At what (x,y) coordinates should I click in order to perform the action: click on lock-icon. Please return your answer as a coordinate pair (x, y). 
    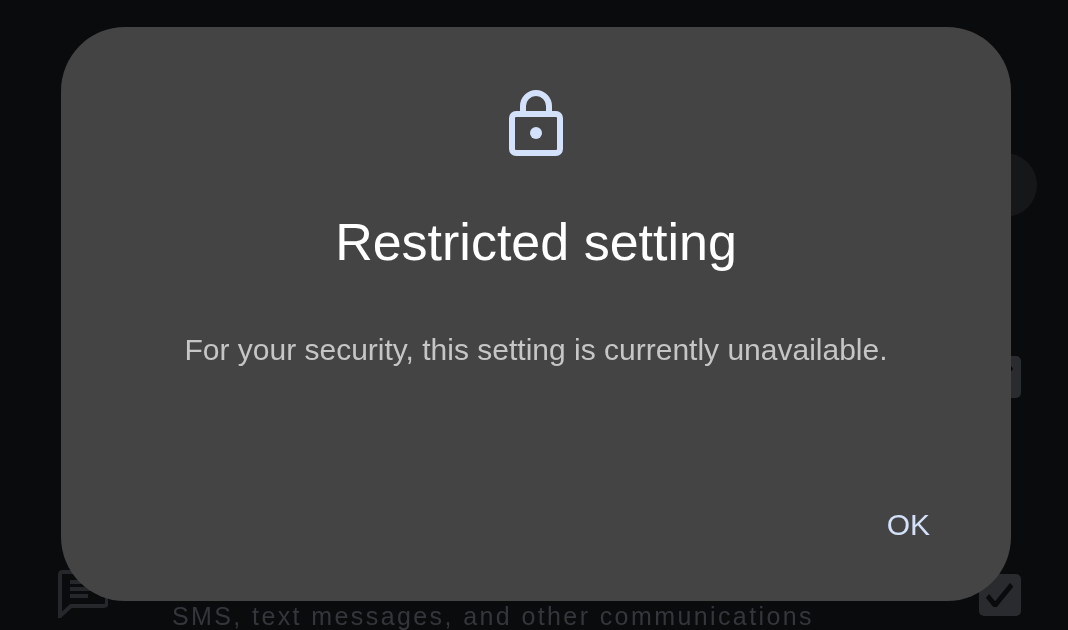
    Looking at the image, I should click on (536, 123).